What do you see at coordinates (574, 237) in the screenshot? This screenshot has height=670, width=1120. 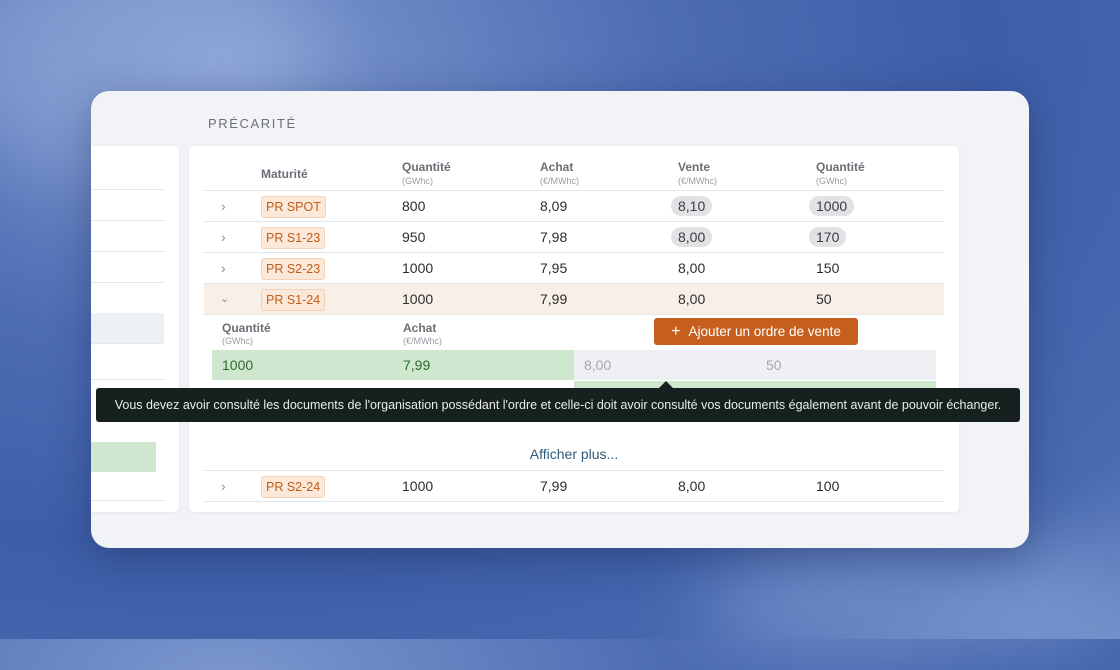 I see `table-row: › PR S1-23 950 7,98 8,00 170` at bounding box center [574, 237].